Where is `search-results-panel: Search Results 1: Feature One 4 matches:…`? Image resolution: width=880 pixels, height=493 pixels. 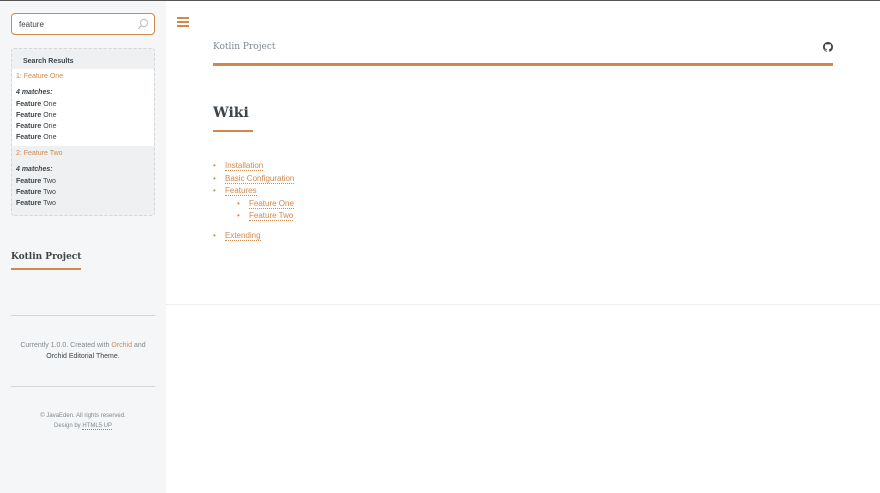
search-results-panel: Search Results 1: Feature One 4 matches:… is located at coordinates (83, 132).